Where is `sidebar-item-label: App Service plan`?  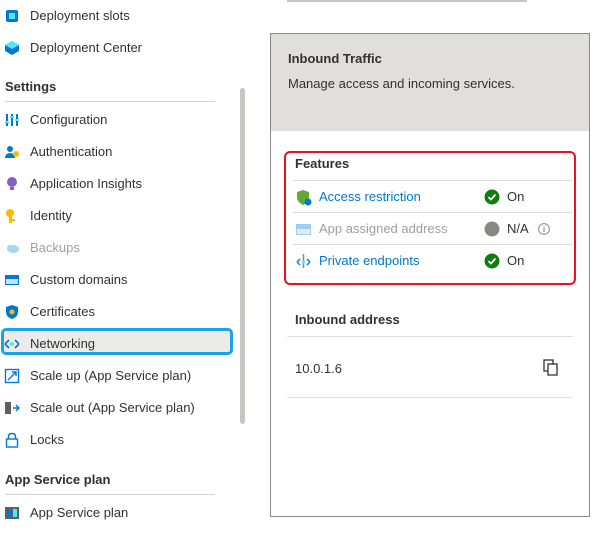 sidebar-item-label: App Service plan is located at coordinates (79, 512).